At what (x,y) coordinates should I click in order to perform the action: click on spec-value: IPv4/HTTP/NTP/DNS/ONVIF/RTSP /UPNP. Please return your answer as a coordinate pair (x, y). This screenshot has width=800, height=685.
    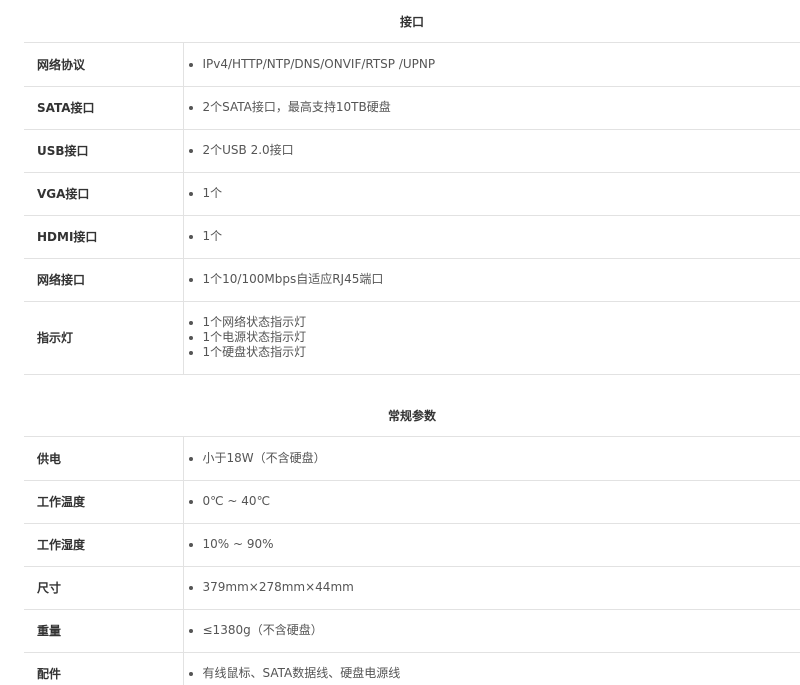
    Looking at the image, I should click on (491, 65).